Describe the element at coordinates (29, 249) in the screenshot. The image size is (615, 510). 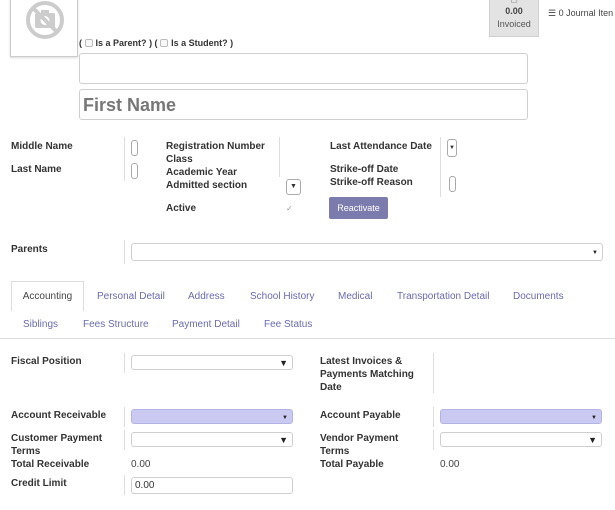
I see `parents-label: Parents` at that location.